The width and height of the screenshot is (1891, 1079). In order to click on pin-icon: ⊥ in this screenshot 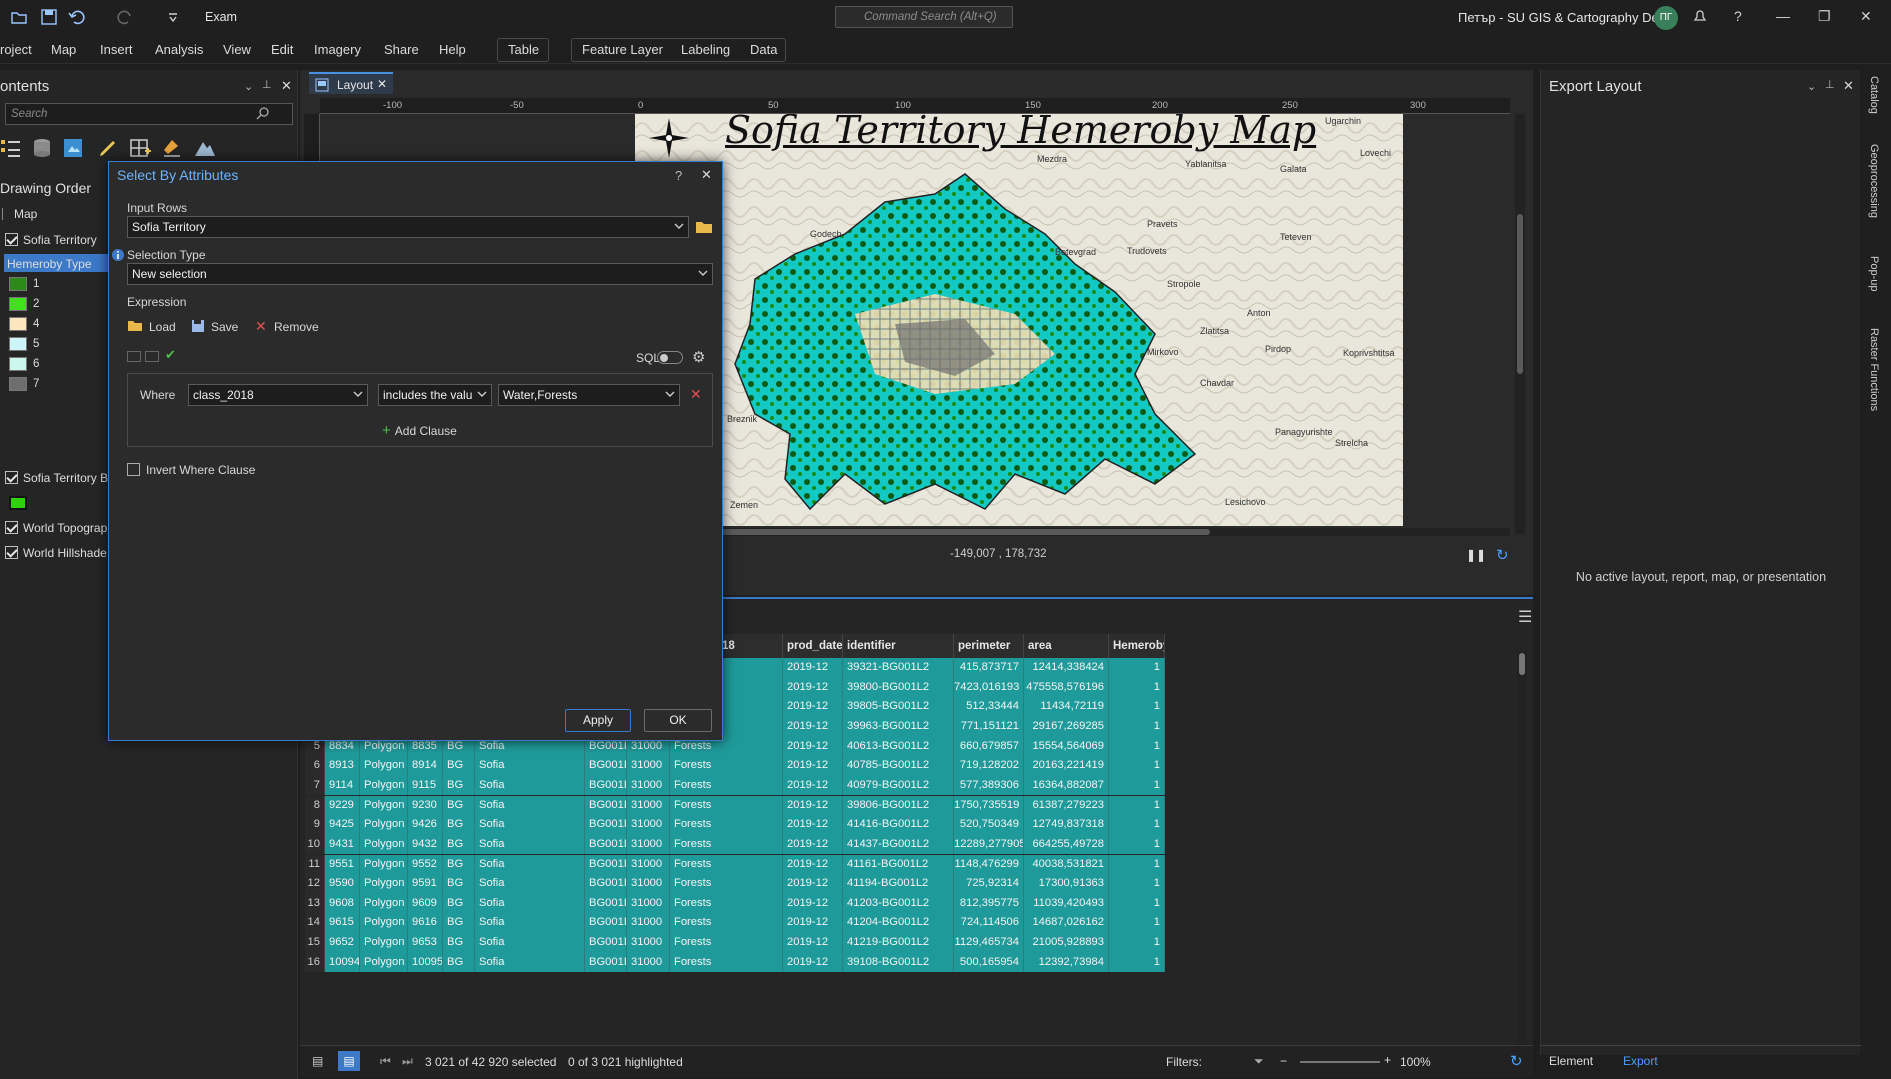, I will do `click(1830, 84)`.